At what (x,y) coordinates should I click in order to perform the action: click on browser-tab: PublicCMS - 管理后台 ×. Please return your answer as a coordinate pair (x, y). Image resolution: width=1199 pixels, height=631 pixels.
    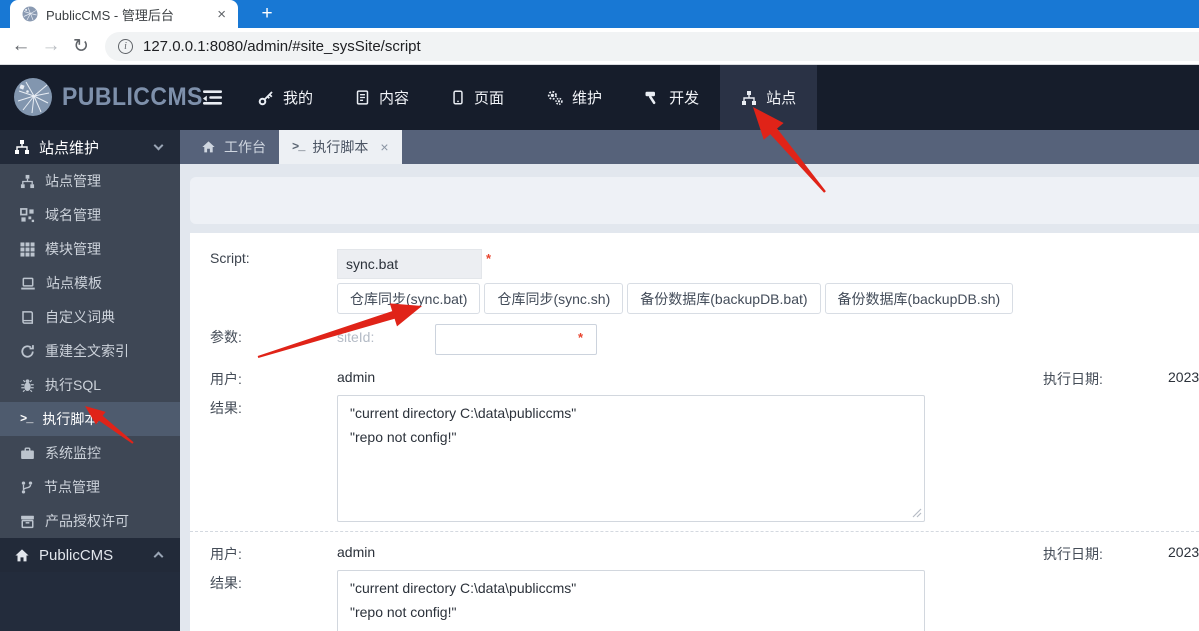
    Looking at the image, I should click on (124, 14).